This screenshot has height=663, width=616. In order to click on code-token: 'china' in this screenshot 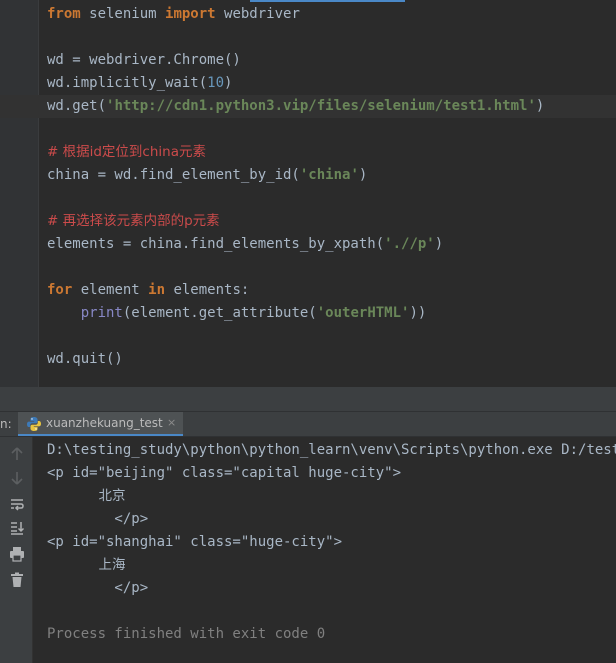, I will do `click(329, 175)`.